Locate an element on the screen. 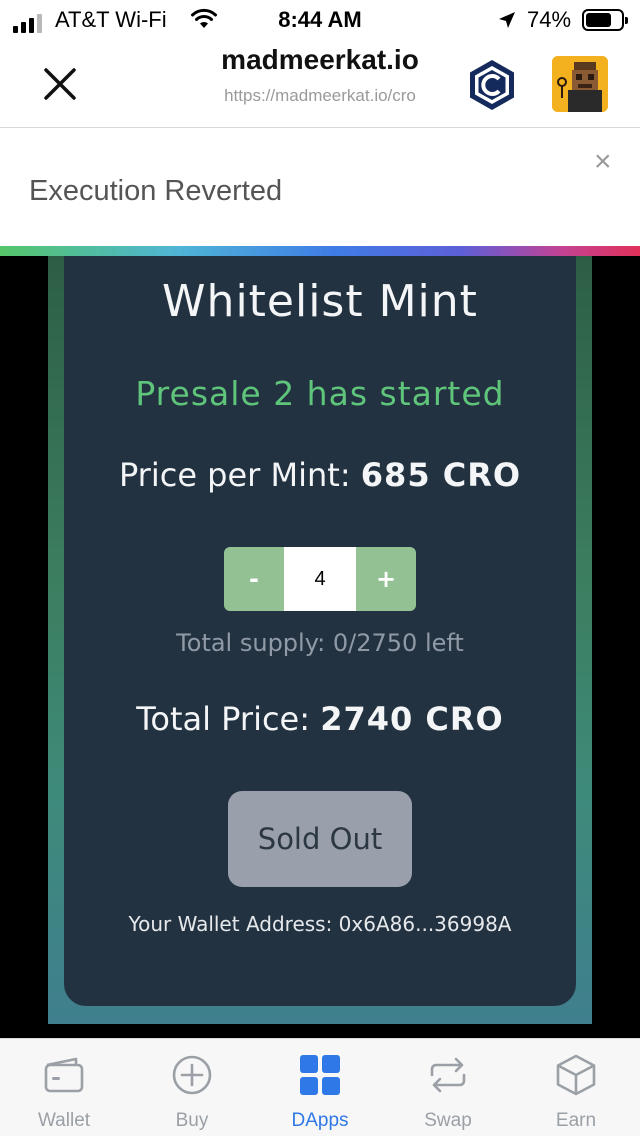 The image size is (640, 1136). tab-label: Buy is located at coordinates (192, 1120).